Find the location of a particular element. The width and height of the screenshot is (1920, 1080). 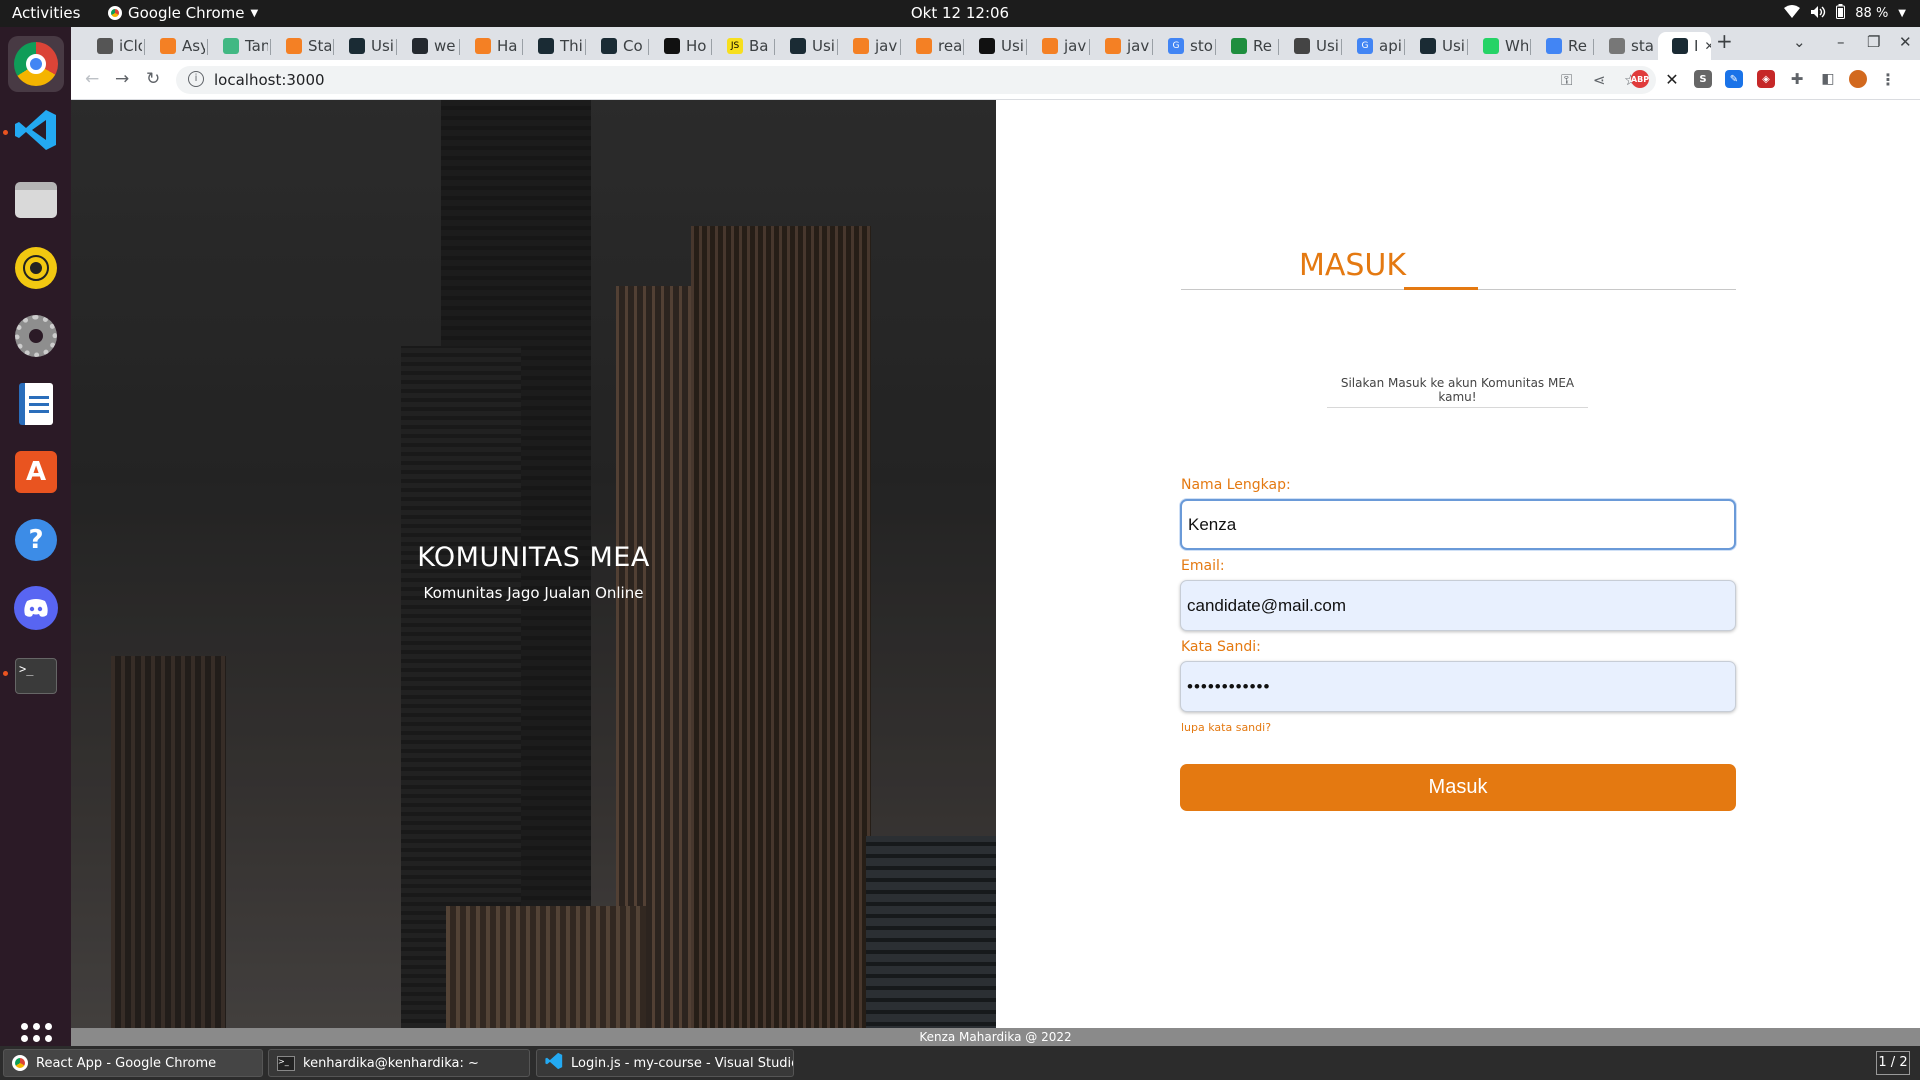

red-extension-icon: ◈ is located at coordinates (1766, 79).